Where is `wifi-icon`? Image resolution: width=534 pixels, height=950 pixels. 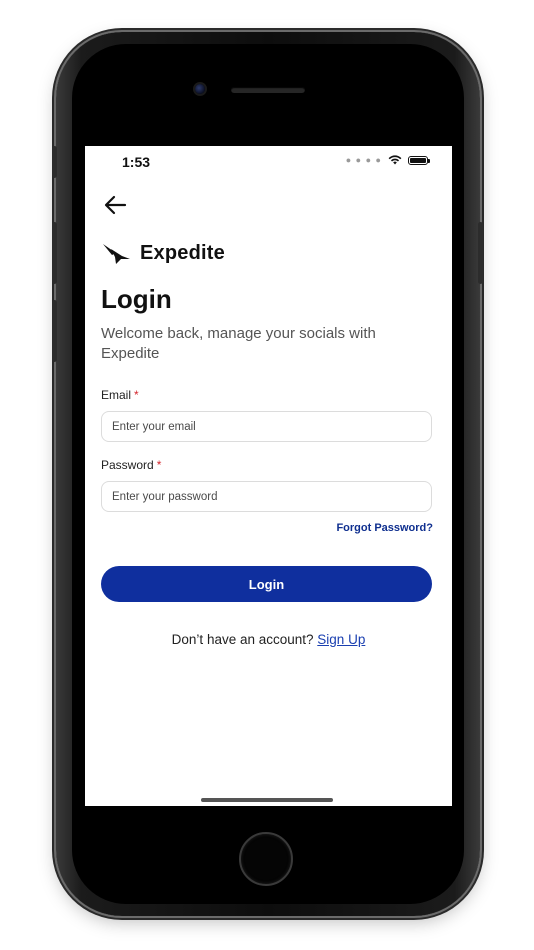 wifi-icon is located at coordinates (395, 160).